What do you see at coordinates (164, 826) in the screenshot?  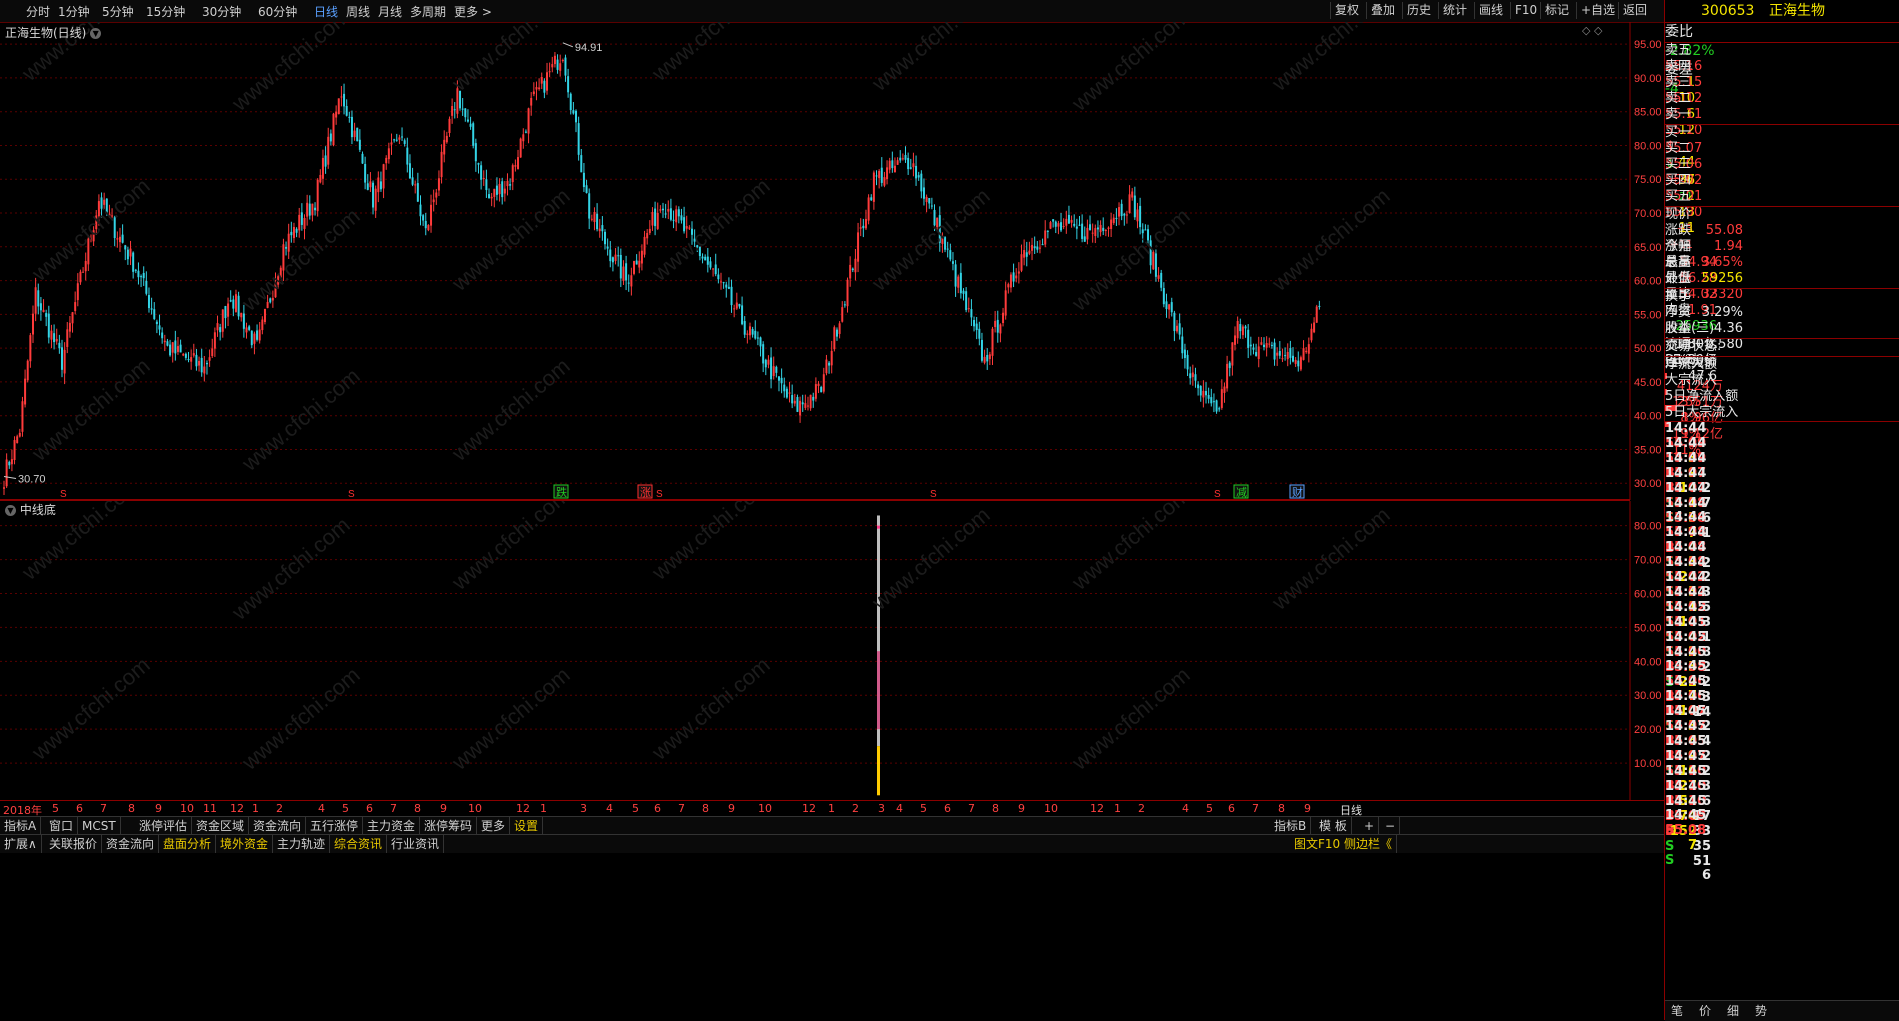 I see `indicator-tab-3: 涨停评估` at bounding box center [164, 826].